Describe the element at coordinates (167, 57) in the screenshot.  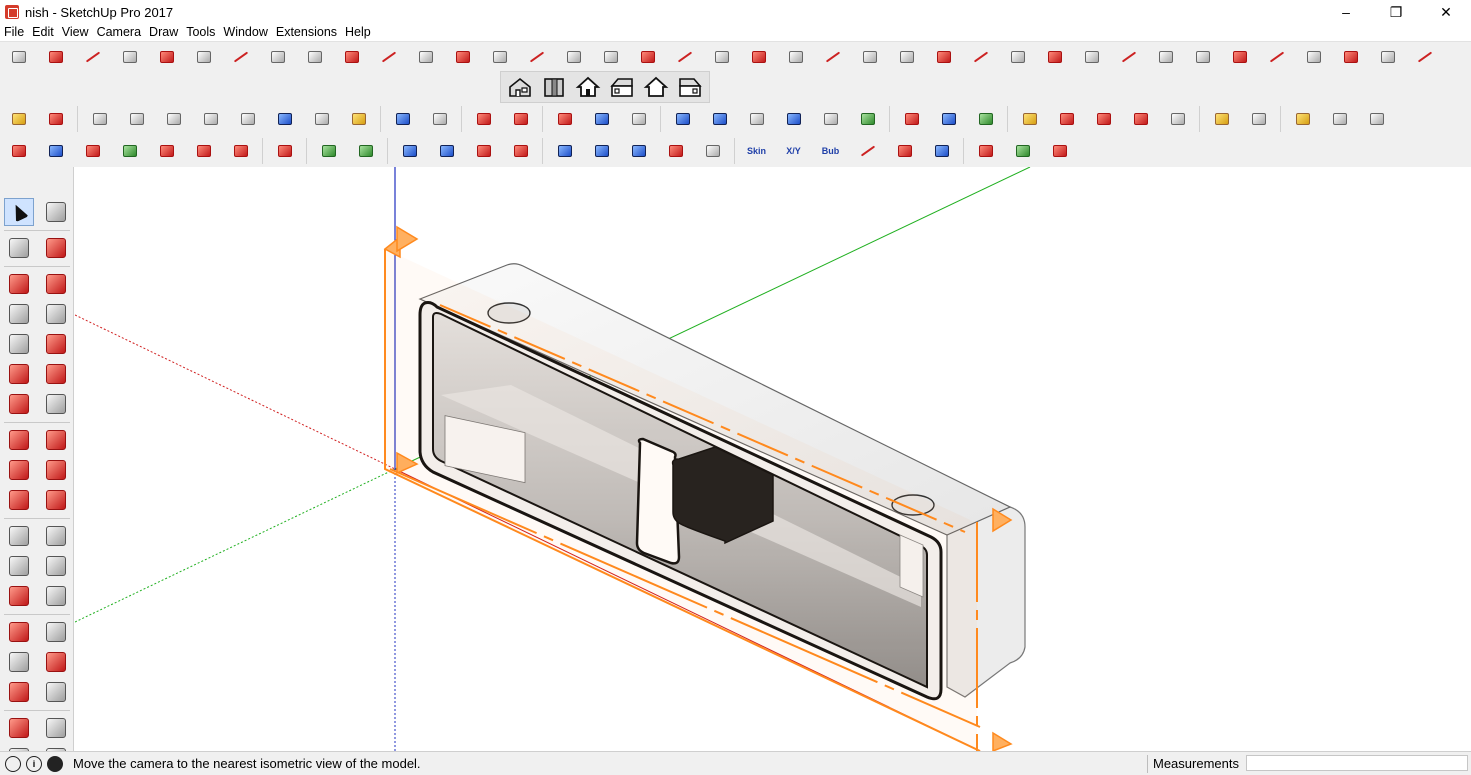
I see `draw-tool-5-button` at that location.